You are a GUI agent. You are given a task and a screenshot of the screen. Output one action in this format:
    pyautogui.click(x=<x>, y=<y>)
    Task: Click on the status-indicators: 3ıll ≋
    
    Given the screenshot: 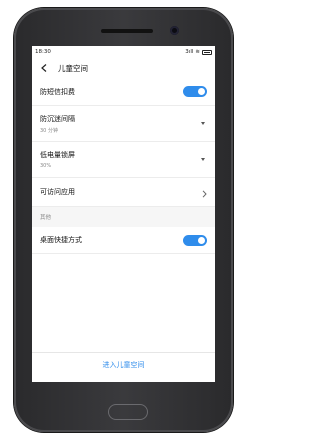 What is the action you would take?
    pyautogui.click(x=198, y=52)
    